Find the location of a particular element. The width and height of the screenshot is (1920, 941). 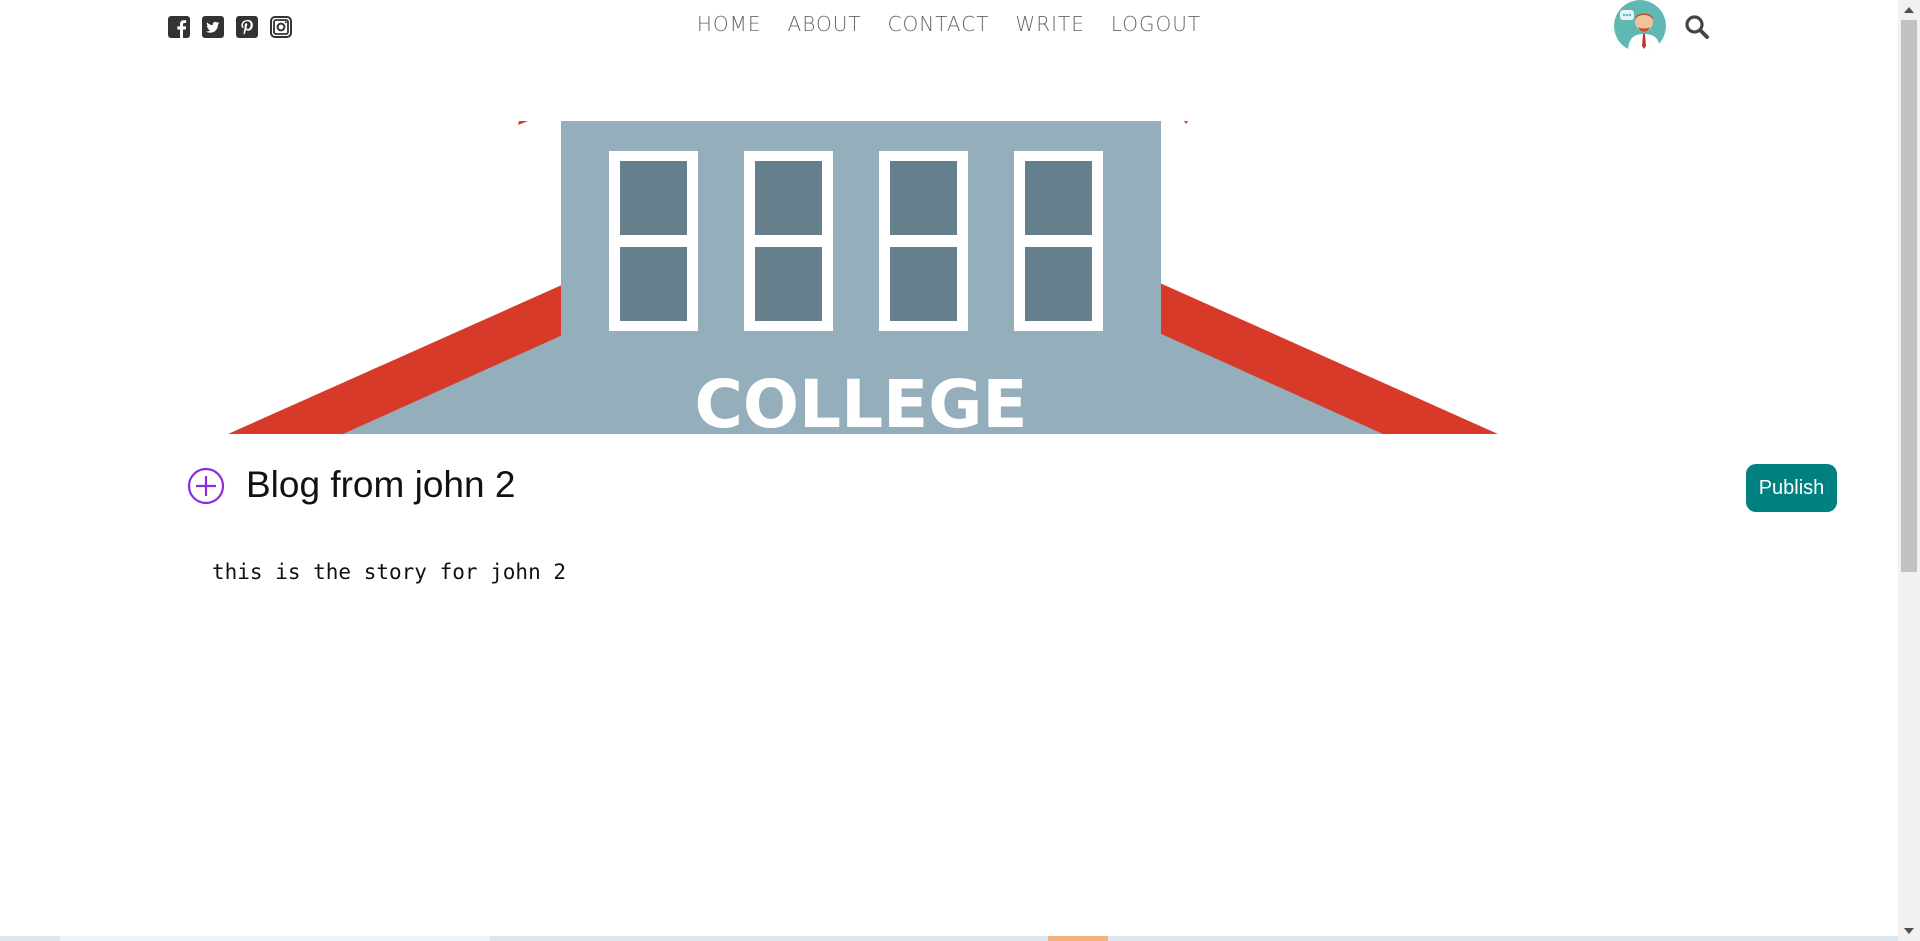

college-sign: COLLEGE is located at coordinates (861, 400).